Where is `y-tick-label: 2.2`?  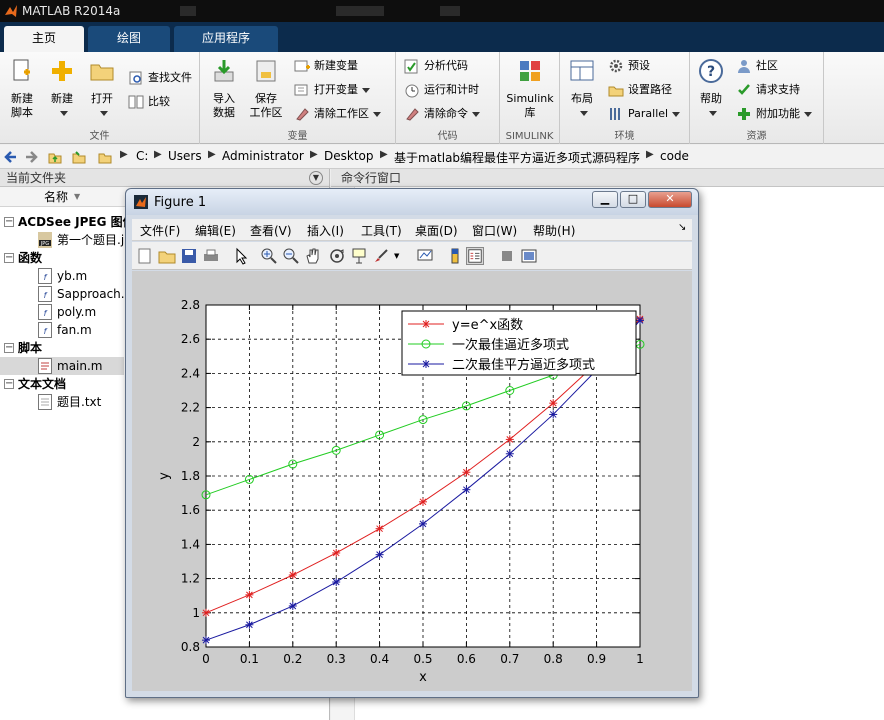
y-tick-label: 2.2 is located at coordinates (190, 408).